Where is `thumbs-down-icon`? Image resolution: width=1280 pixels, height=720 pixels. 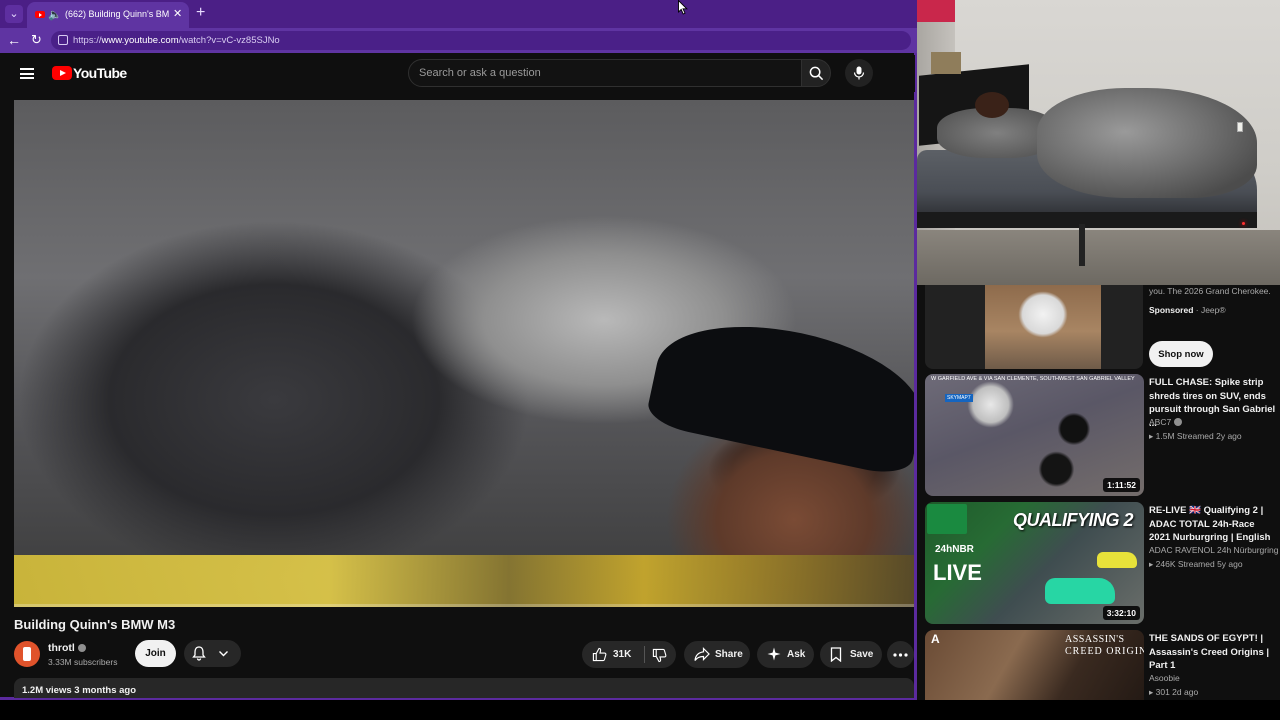
thumbs-down-icon is located at coordinates (659, 655).